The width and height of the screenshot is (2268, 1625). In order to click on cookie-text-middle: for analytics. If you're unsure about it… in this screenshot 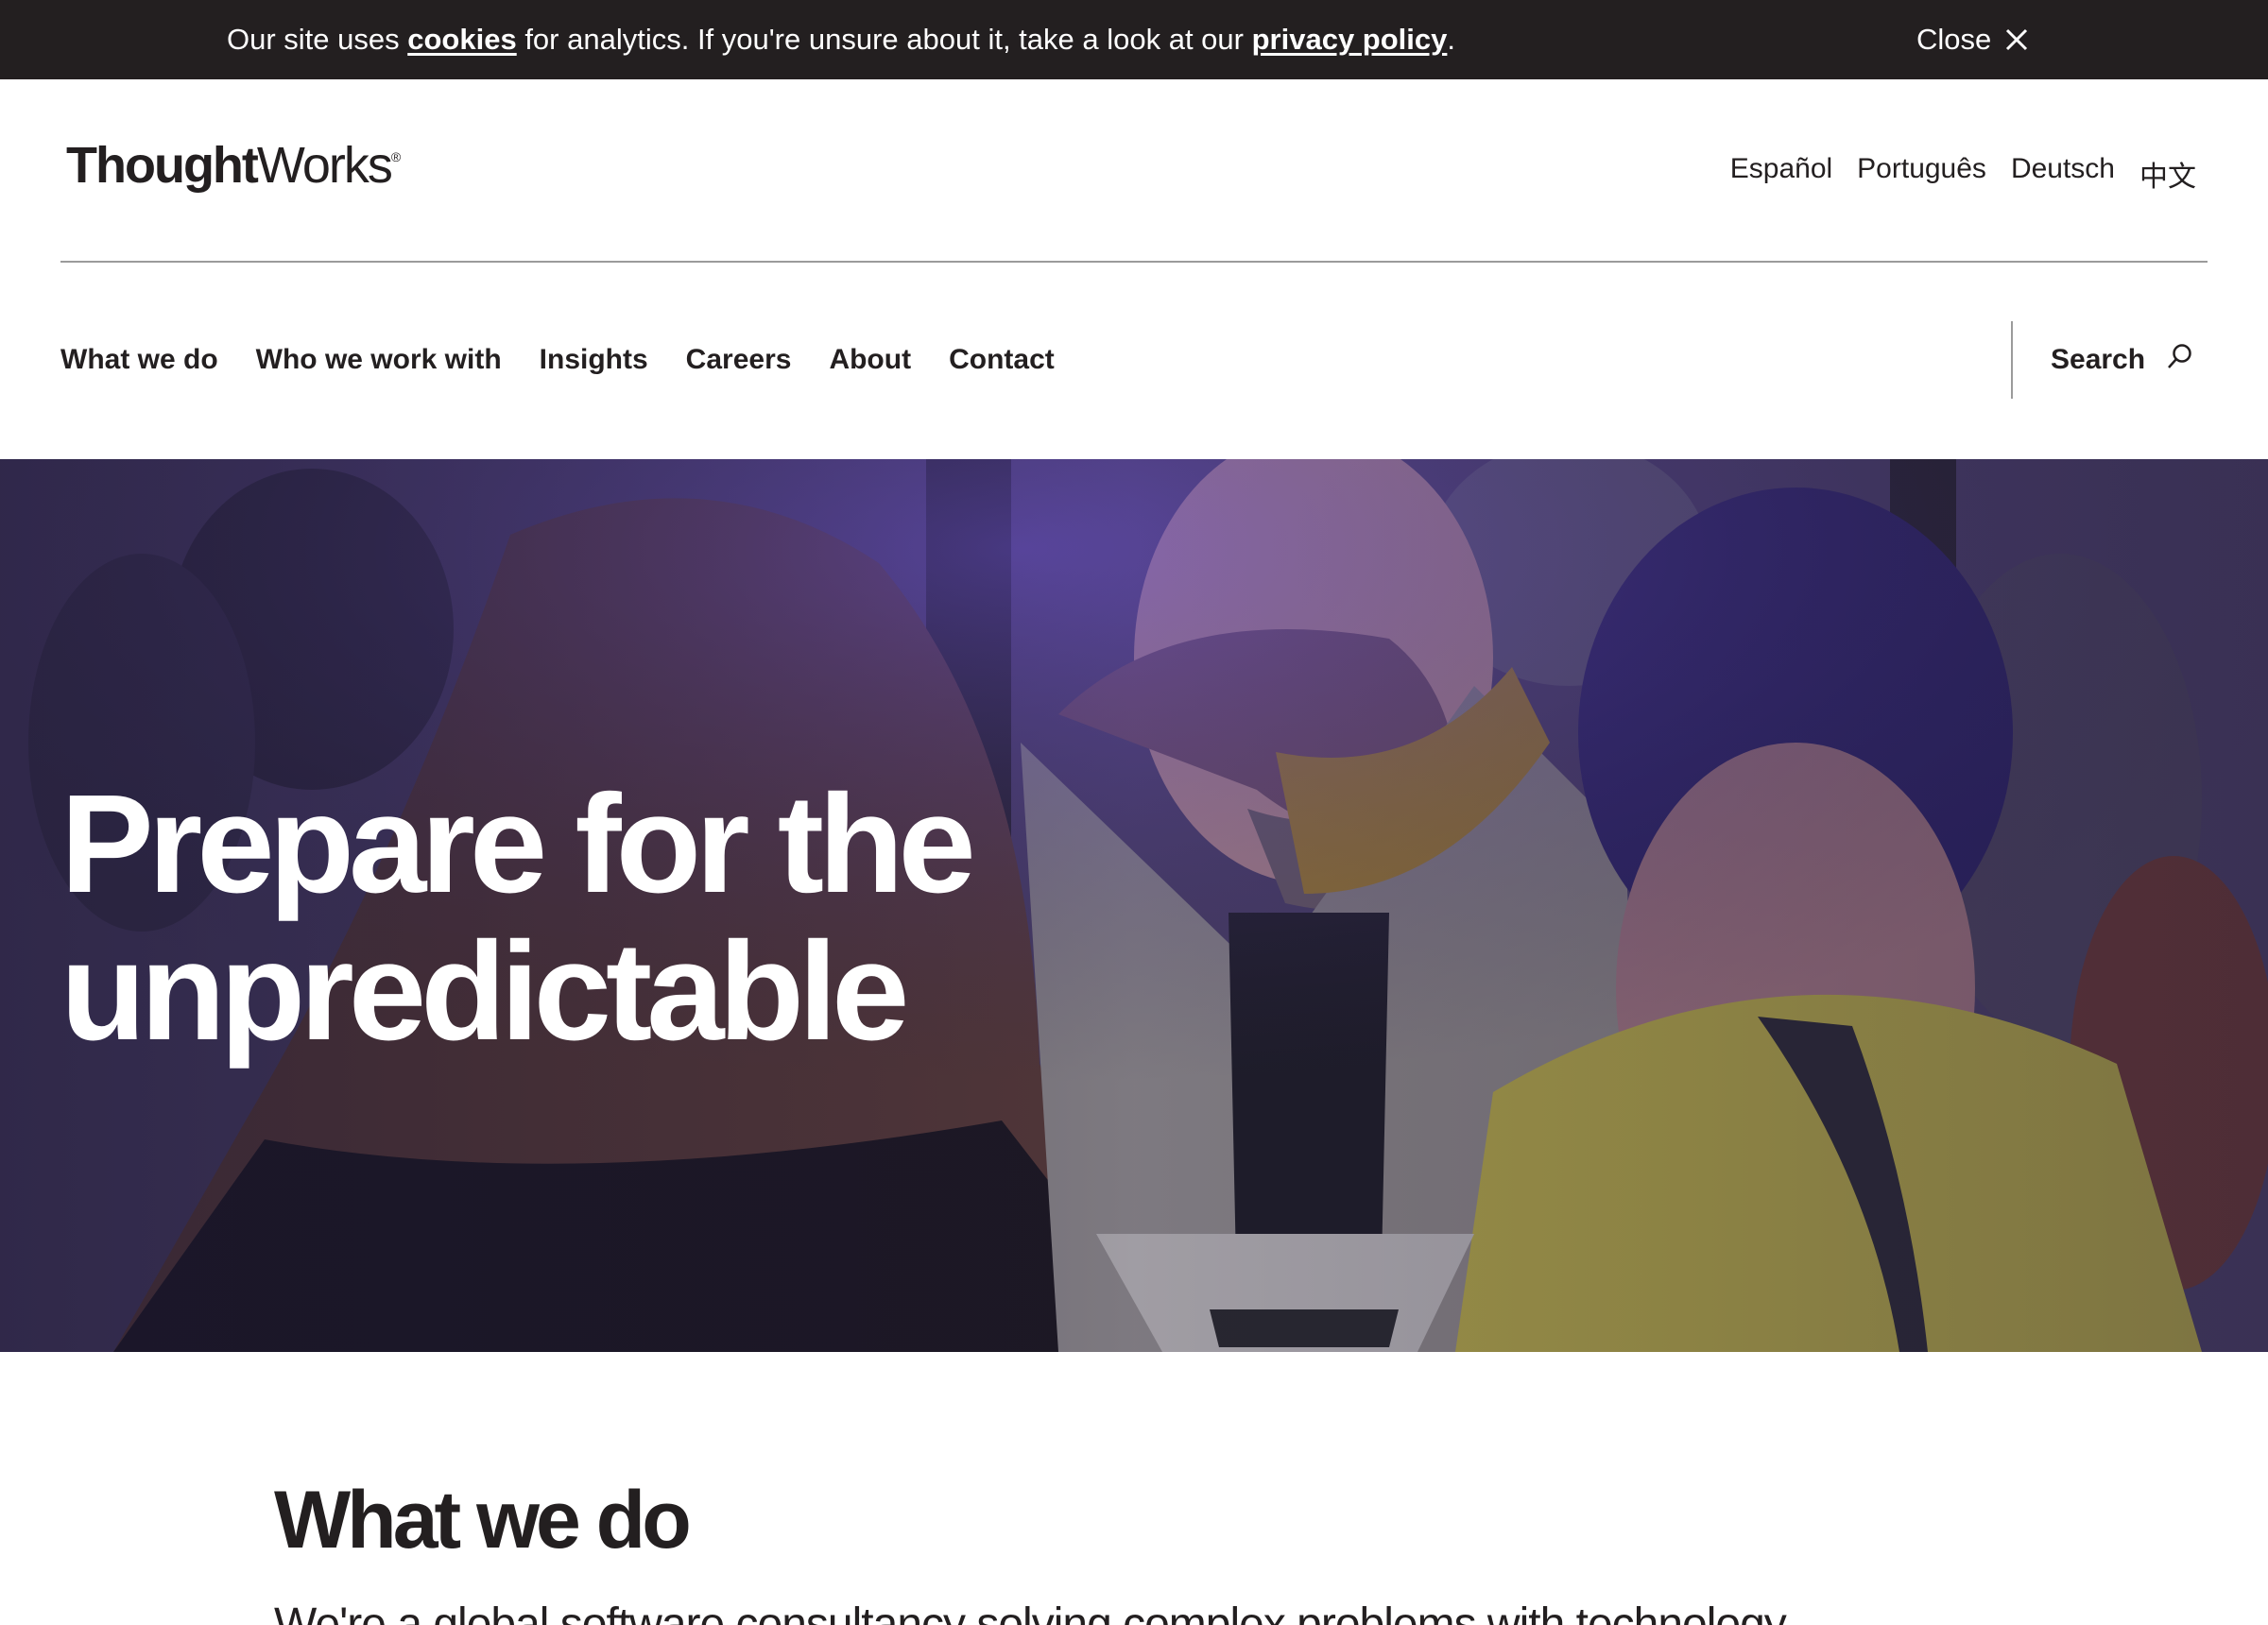, I will do `click(884, 40)`.